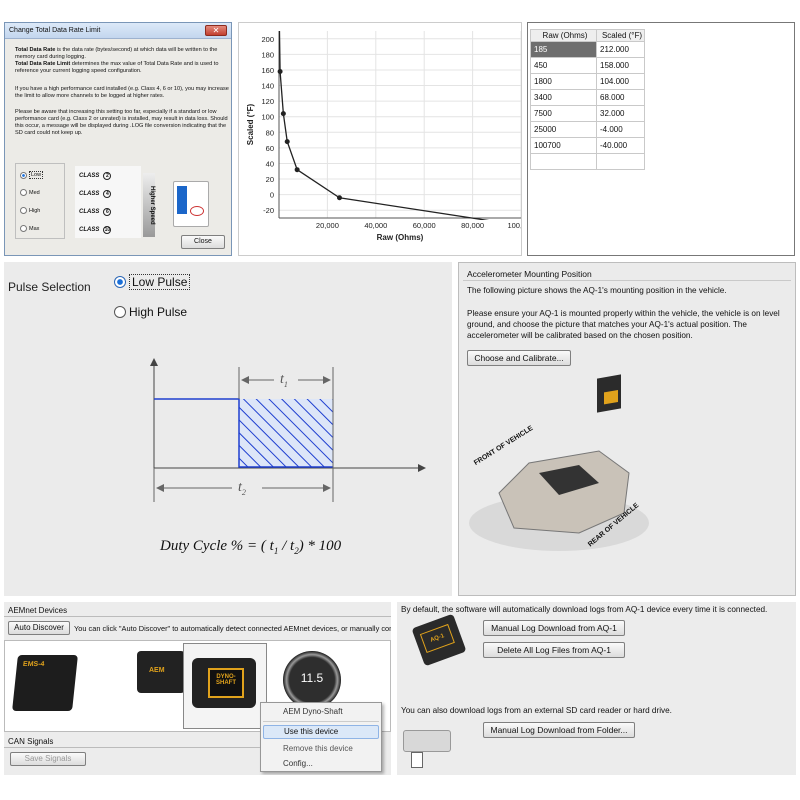 This screenshot has width=800, height=800. Describe the element at coordinates (563, 113) in the screenshot. I see `cell-raw: 7500` at that location.